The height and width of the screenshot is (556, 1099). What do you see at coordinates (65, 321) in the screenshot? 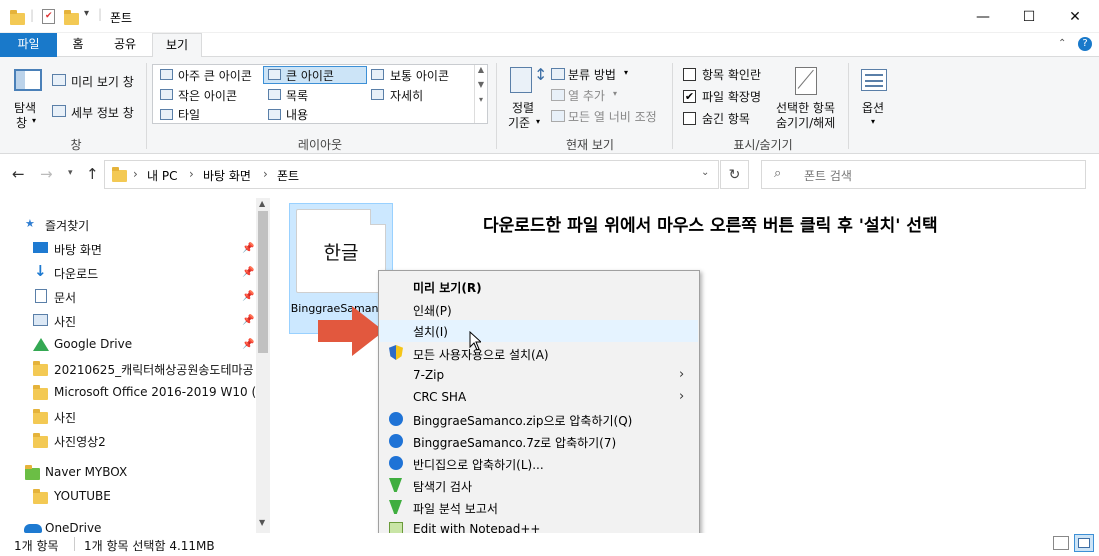
I see `nav-item-pictures: 사진` at bounding box center [65, 321].